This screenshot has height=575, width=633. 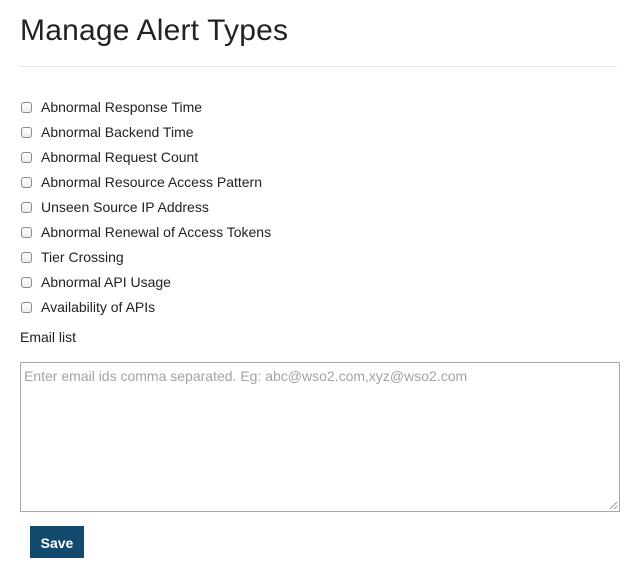 I want to click on alert-type-label: Abnormal API Usage, so click(x=106, y=282).